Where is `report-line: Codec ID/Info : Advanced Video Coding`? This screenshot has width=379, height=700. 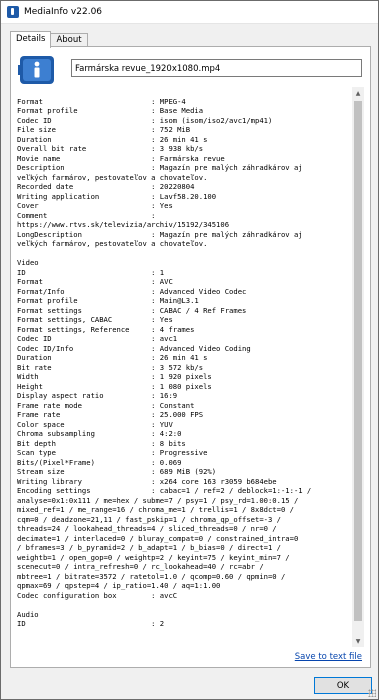 report-line: Codec ID/Info : Advanced Video Coding is located at coordinates (134, 348).